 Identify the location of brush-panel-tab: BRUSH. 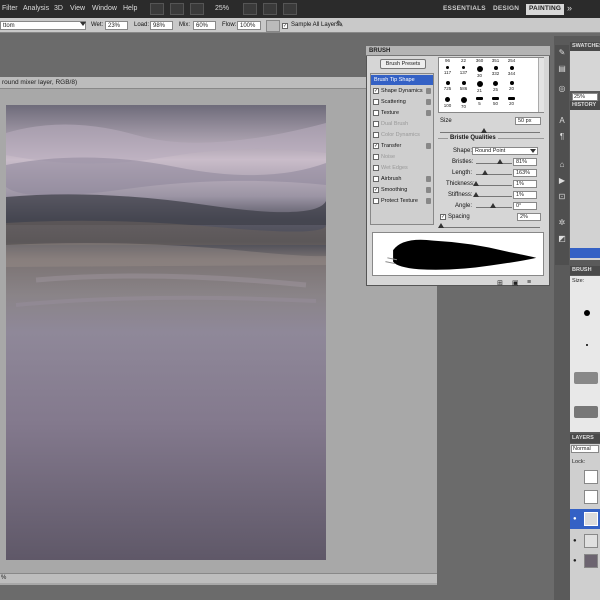
(458, 51).